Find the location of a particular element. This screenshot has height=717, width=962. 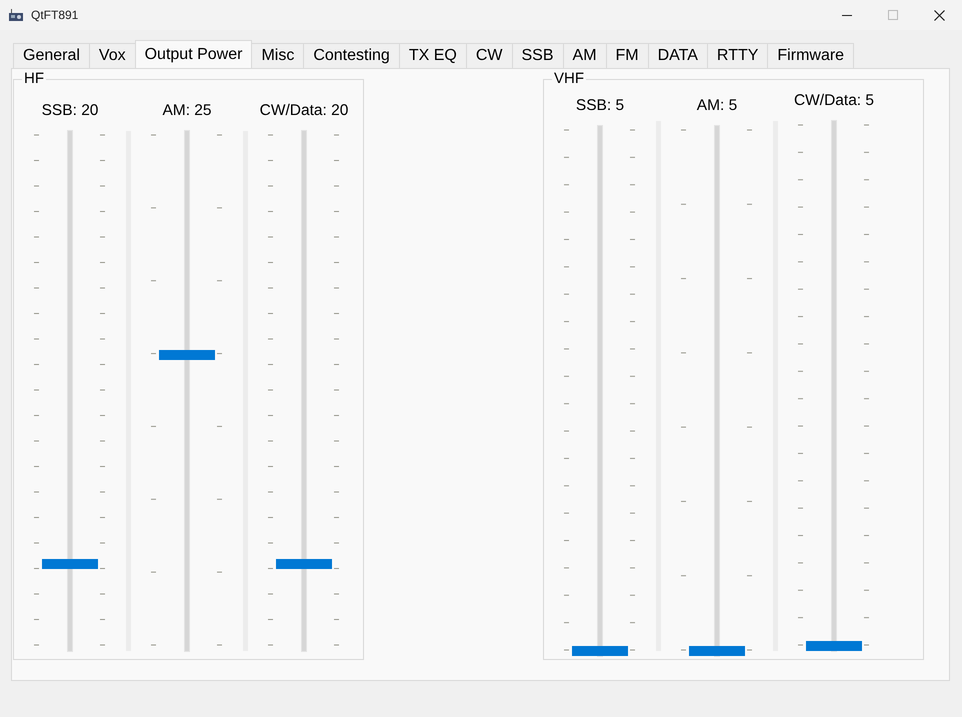

tab: Output Power is located at coordinates (193, 54).